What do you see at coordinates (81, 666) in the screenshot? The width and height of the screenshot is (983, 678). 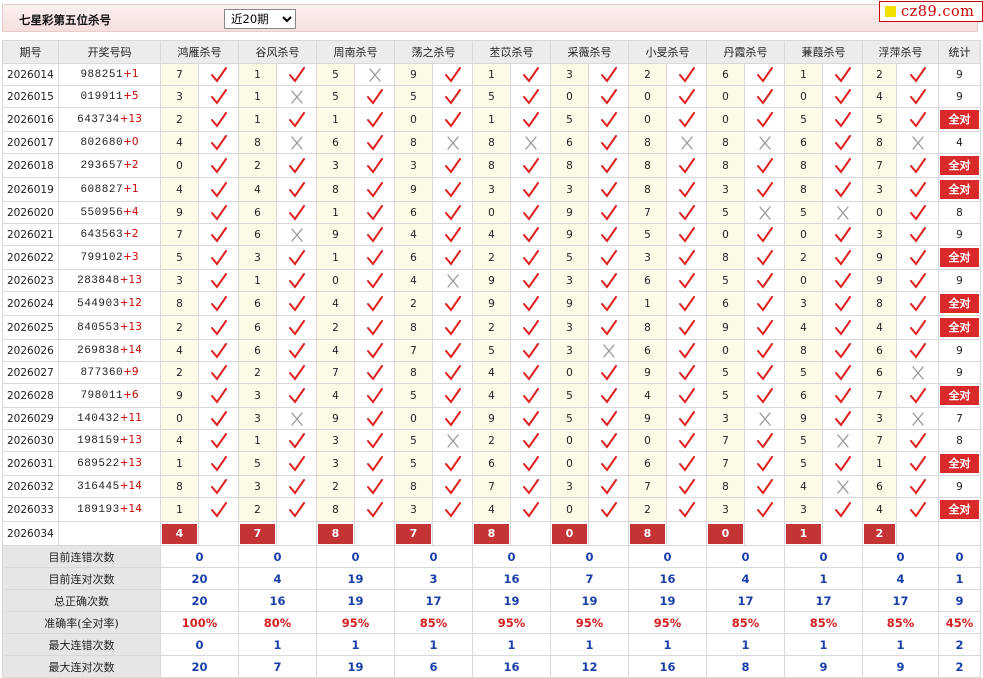 I see `stat-label: 最大连对次数` at bounding box center [81, 666].